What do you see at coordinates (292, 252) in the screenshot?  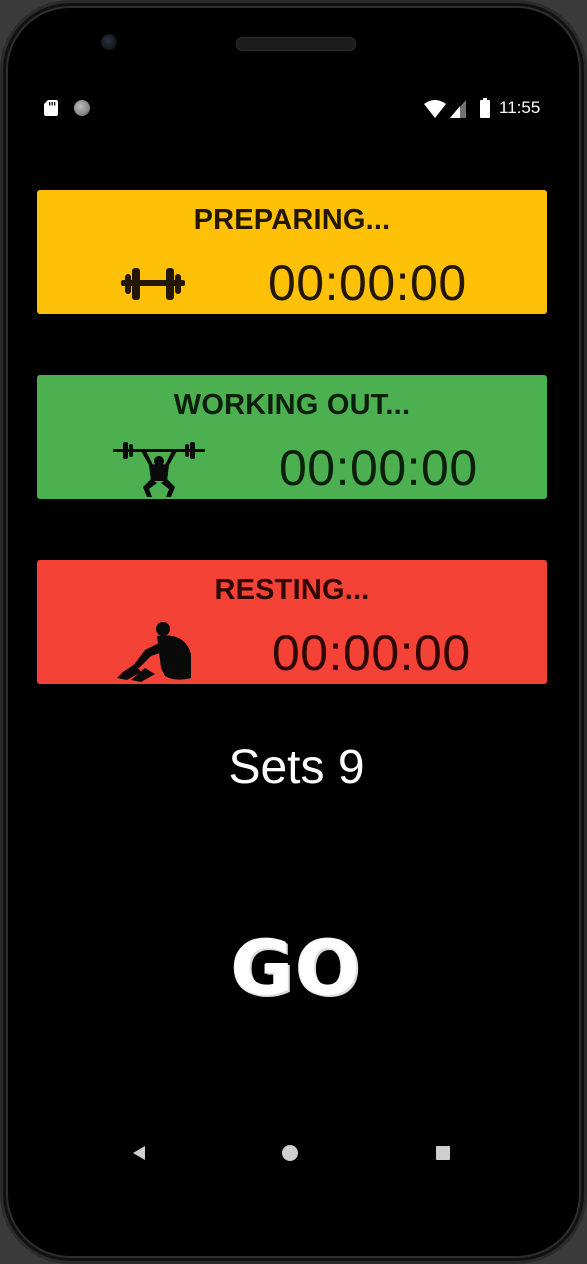 I see `preparing-timer-card: PREPARING... 00:00:00` at bounding box center [292, 252].